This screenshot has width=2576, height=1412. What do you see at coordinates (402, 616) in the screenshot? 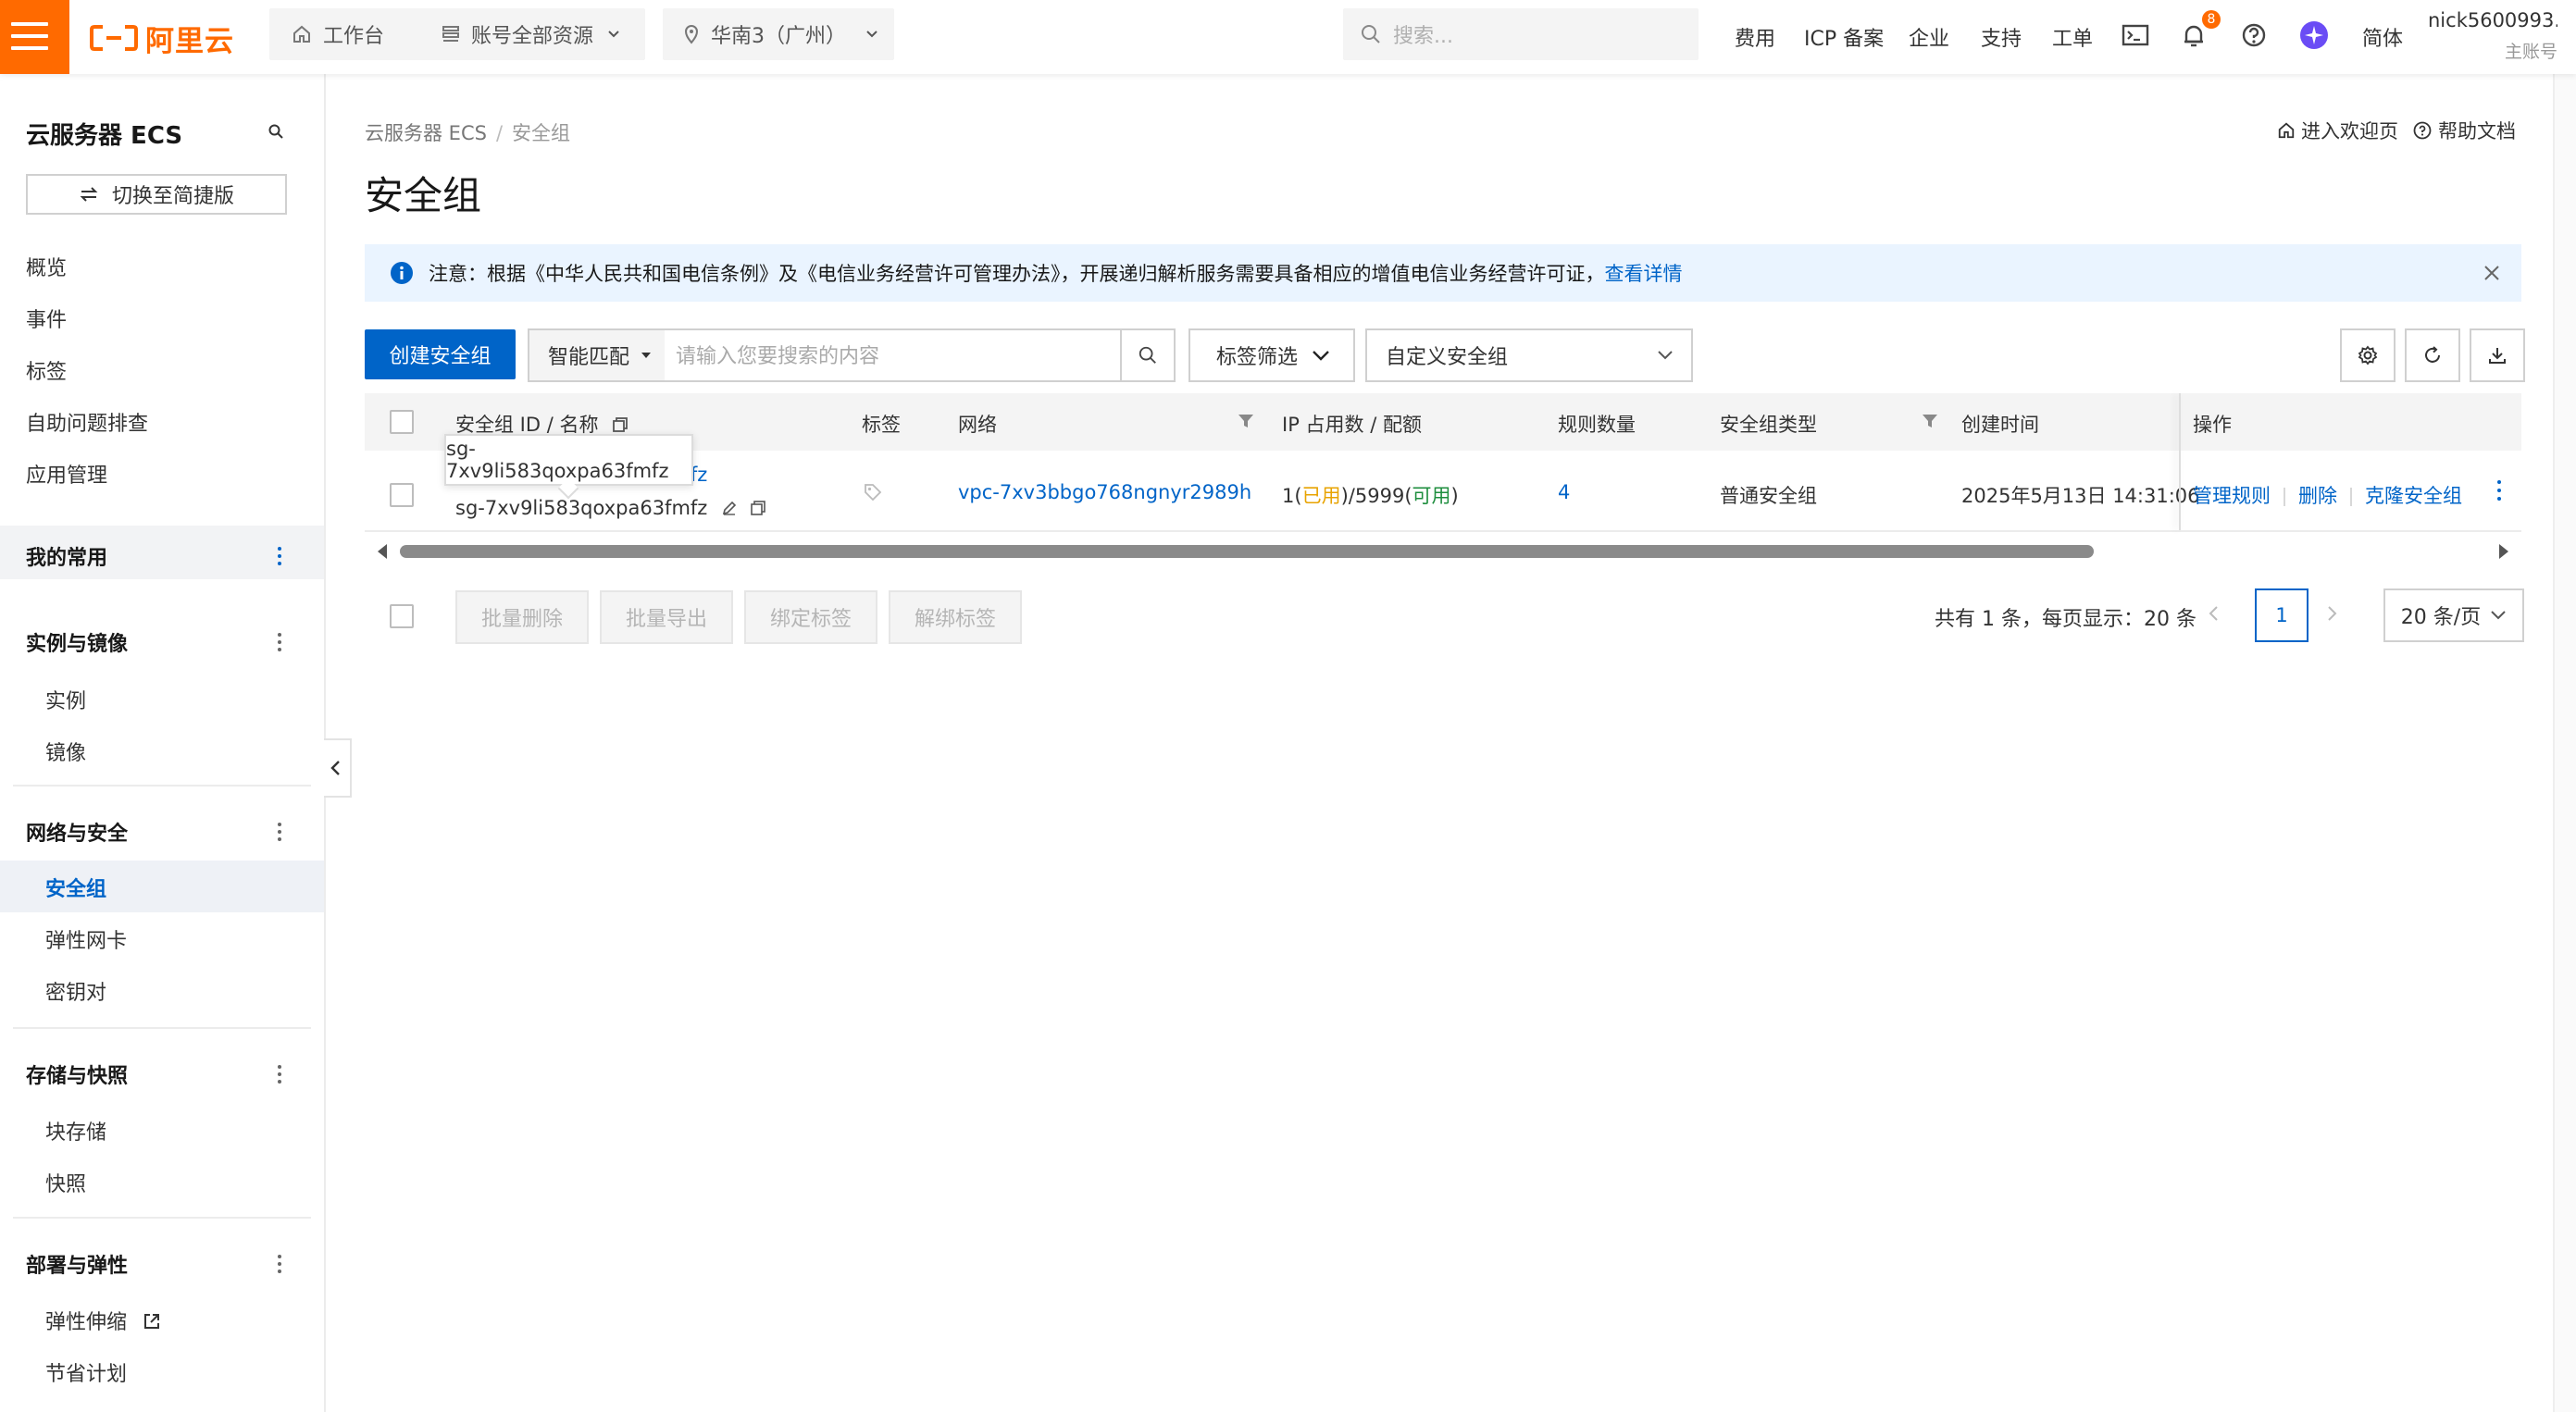
I see `select-all-bottom-checkbox` at bounding box center [402, 616].